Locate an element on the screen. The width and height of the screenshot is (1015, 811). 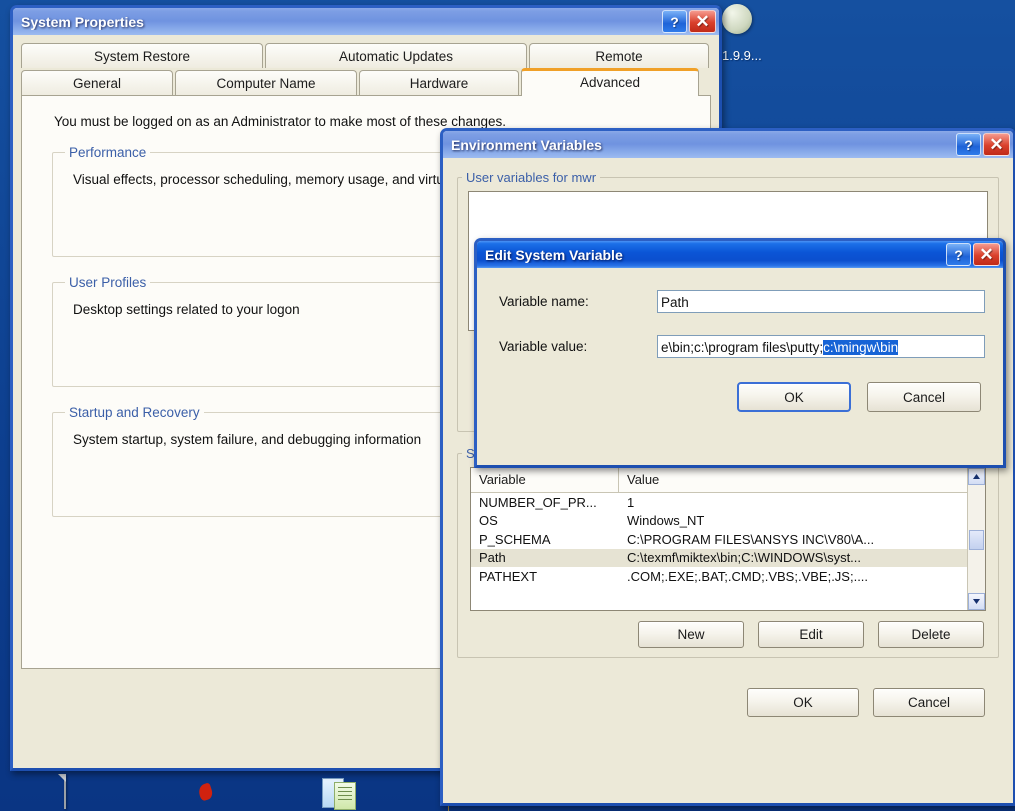
edit-system-variable-titlebar: Edit System Variable ? ✕ is located at coordinates (740, 254).